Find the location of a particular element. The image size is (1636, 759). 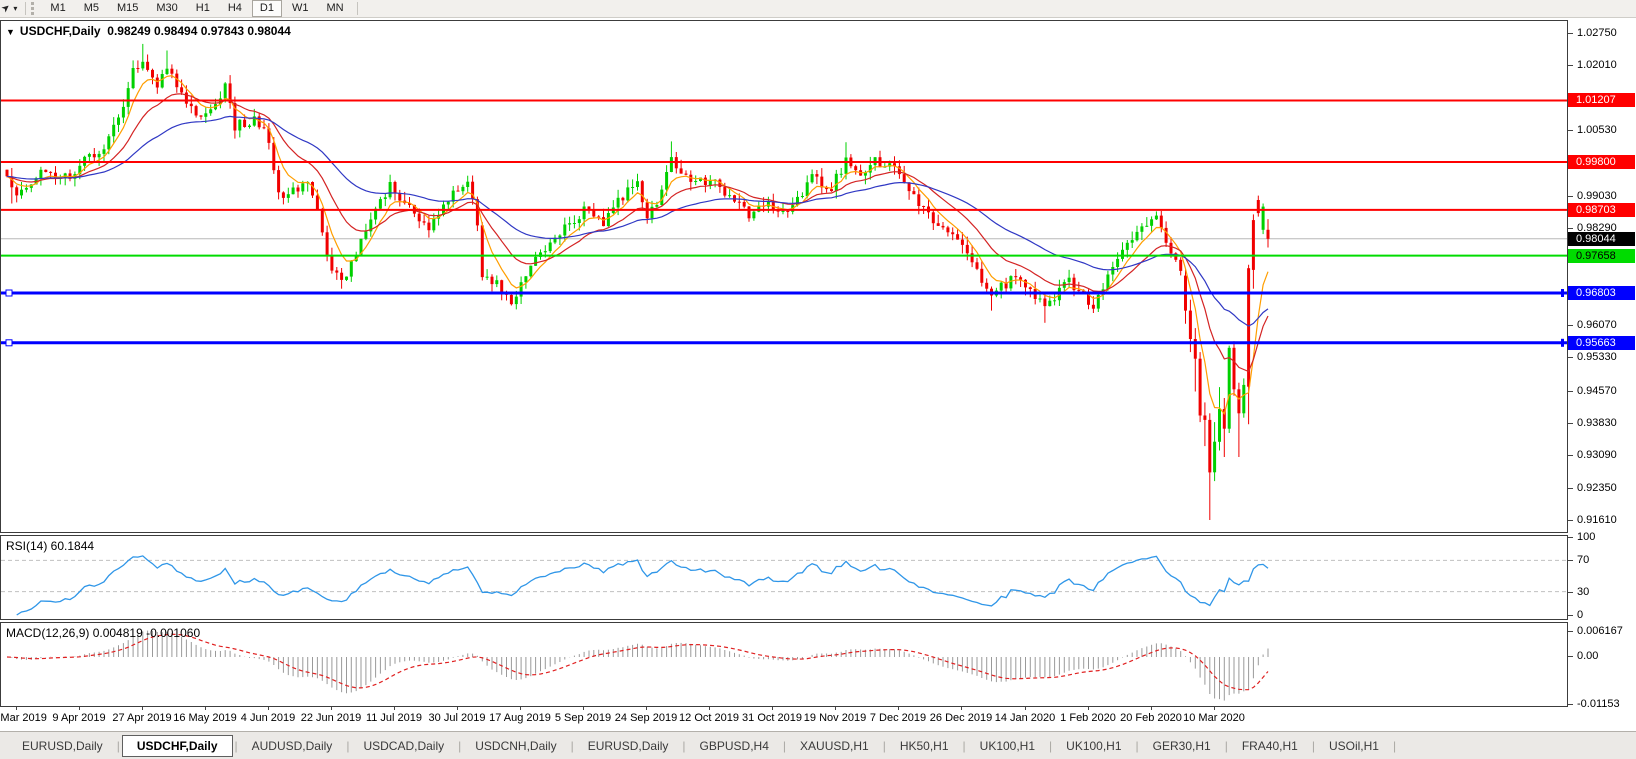

chart-collapse-icon: ▼ is located at coordinates (10, 32).